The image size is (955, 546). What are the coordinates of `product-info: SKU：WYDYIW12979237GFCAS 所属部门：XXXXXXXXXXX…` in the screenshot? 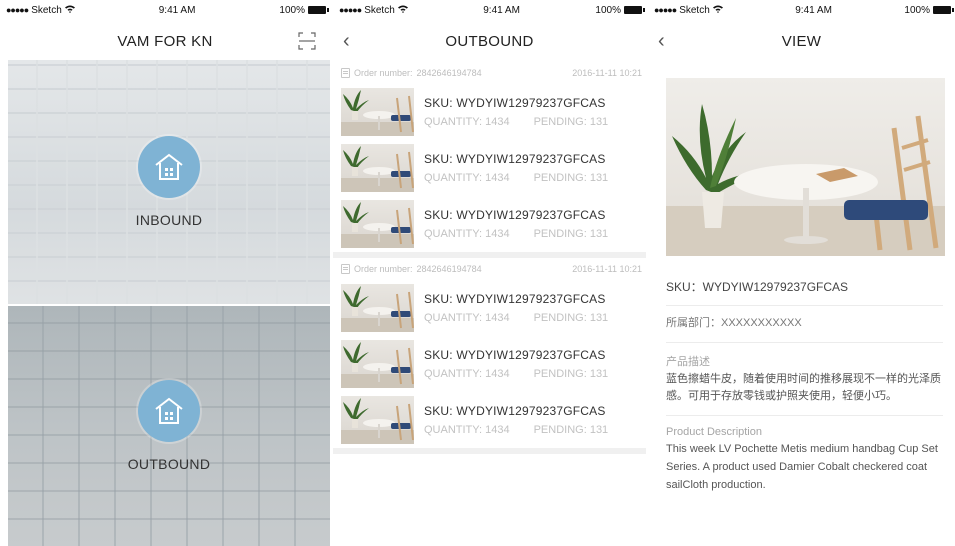 It's located at (804, 378).